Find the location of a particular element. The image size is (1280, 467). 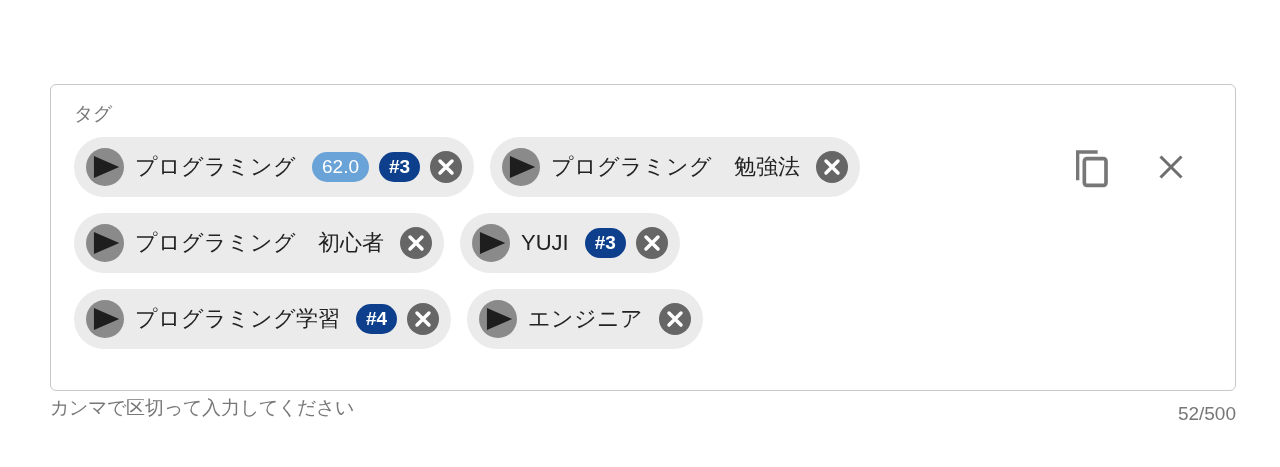

tag-chip: プログラミング 初心者 is located at coordinates (259, 243).